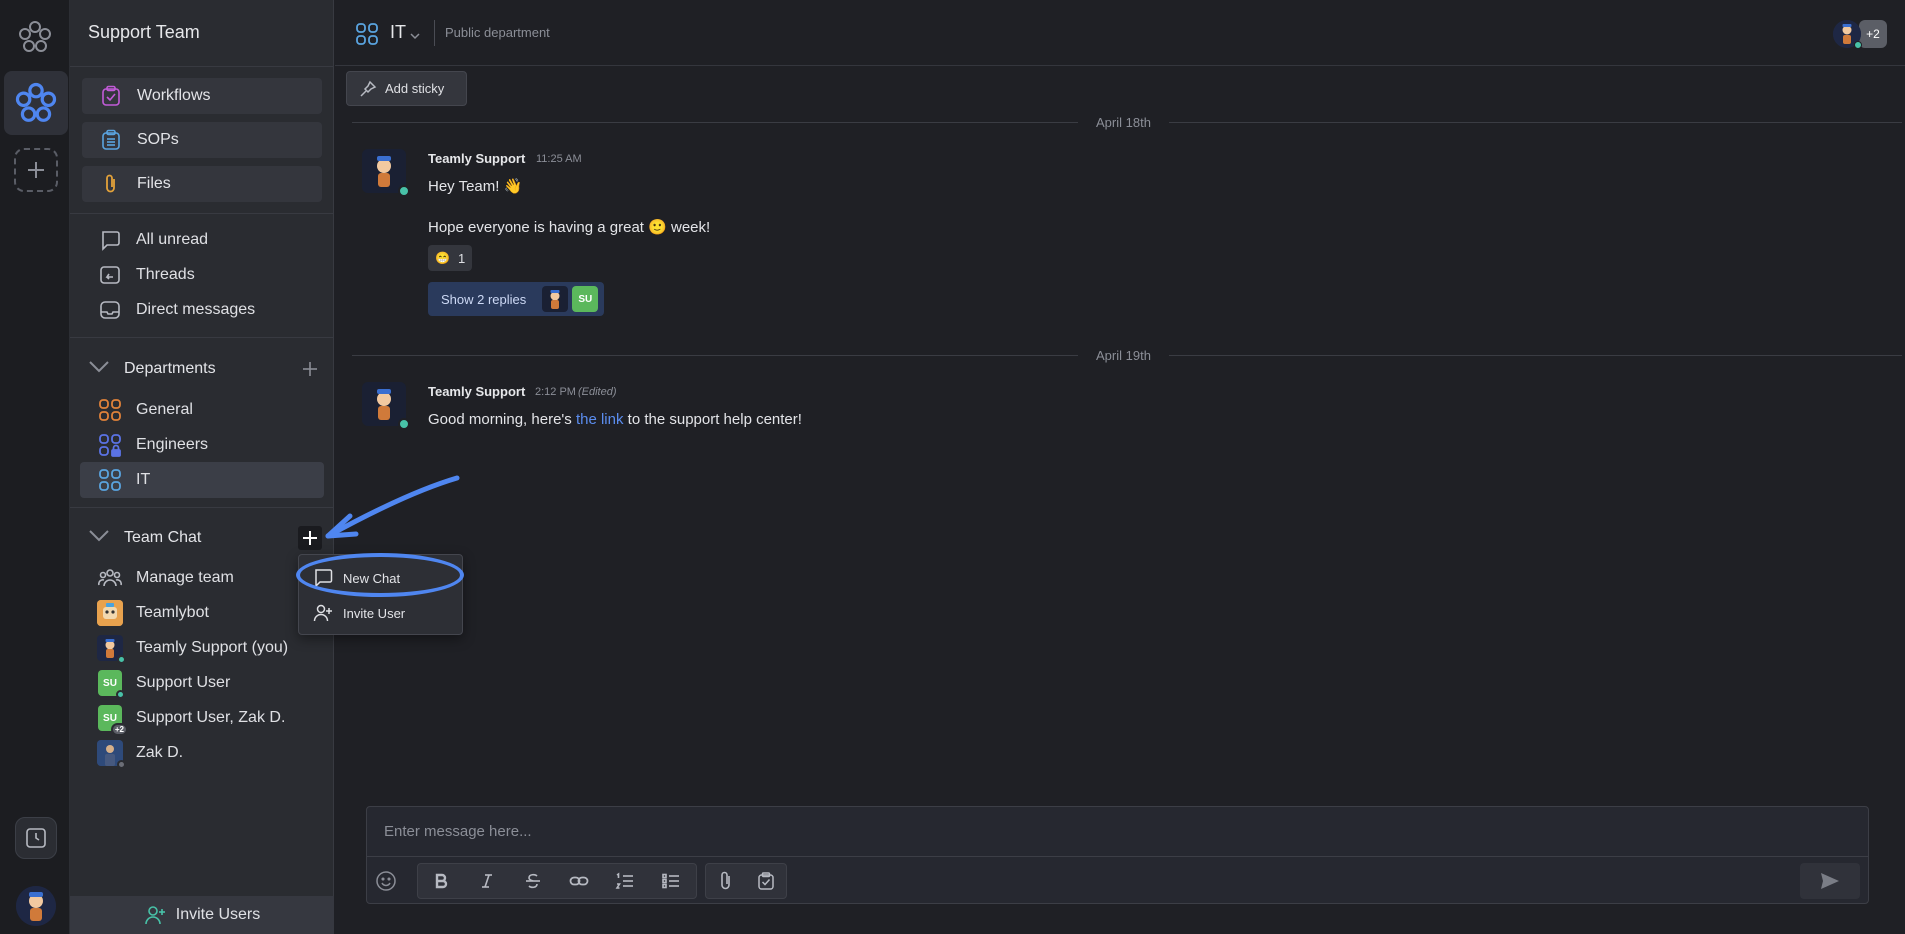 Image resolution: width=1905 pixels, height=934 pixels. I want to click on nav-all-unread: All unread, so click(153, 240).